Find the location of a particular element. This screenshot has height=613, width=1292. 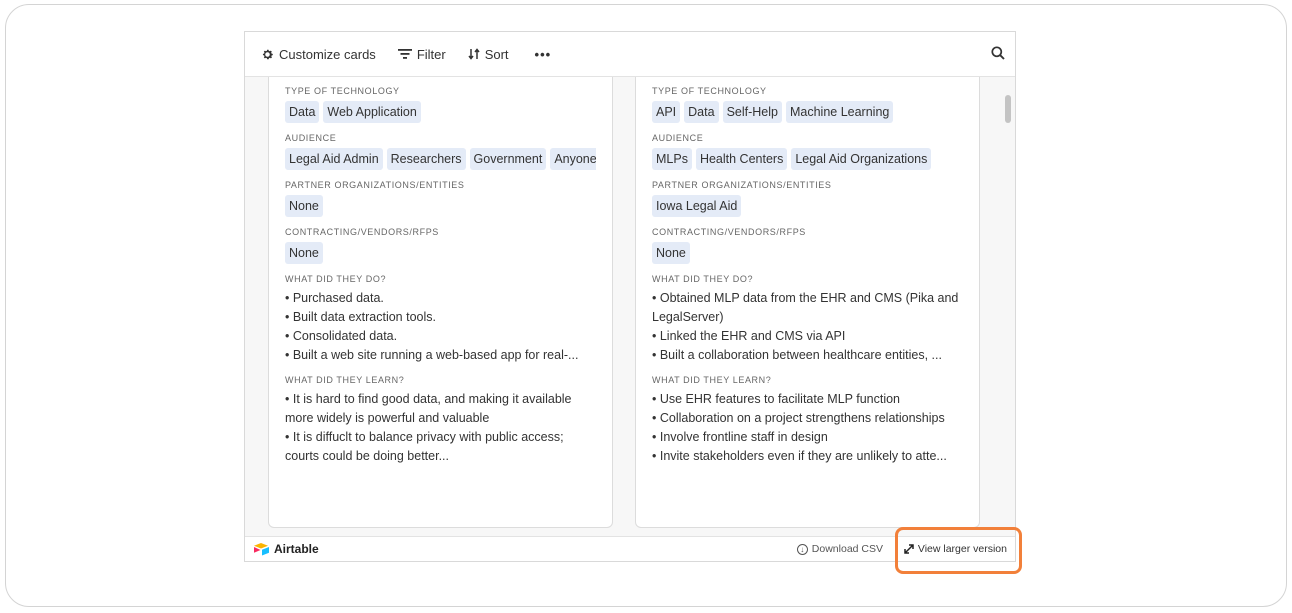

download-csv-link: ↓ Download CSV is located at coordinates (839, 549).